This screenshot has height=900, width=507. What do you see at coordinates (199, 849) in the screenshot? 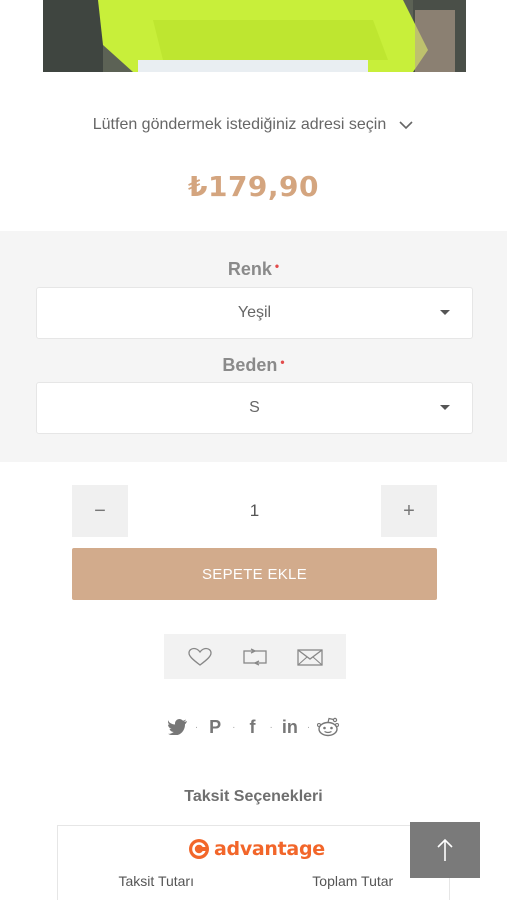
I see `advantage-logo-icon` at bounding box center [199, 849].